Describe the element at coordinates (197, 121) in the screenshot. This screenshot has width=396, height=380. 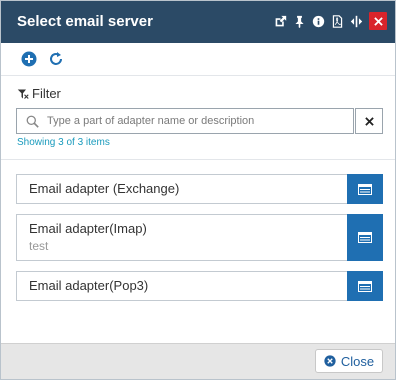
I see `search-input` at that location.